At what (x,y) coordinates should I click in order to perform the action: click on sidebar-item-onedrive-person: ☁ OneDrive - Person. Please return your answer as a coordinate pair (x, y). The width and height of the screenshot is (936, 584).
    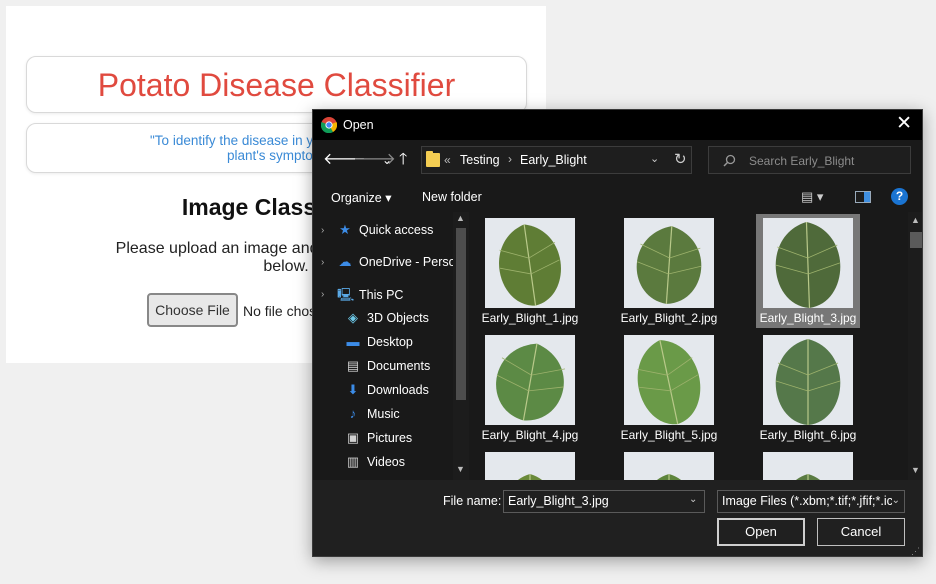
    Looking at the image, I should click on (400, 263).